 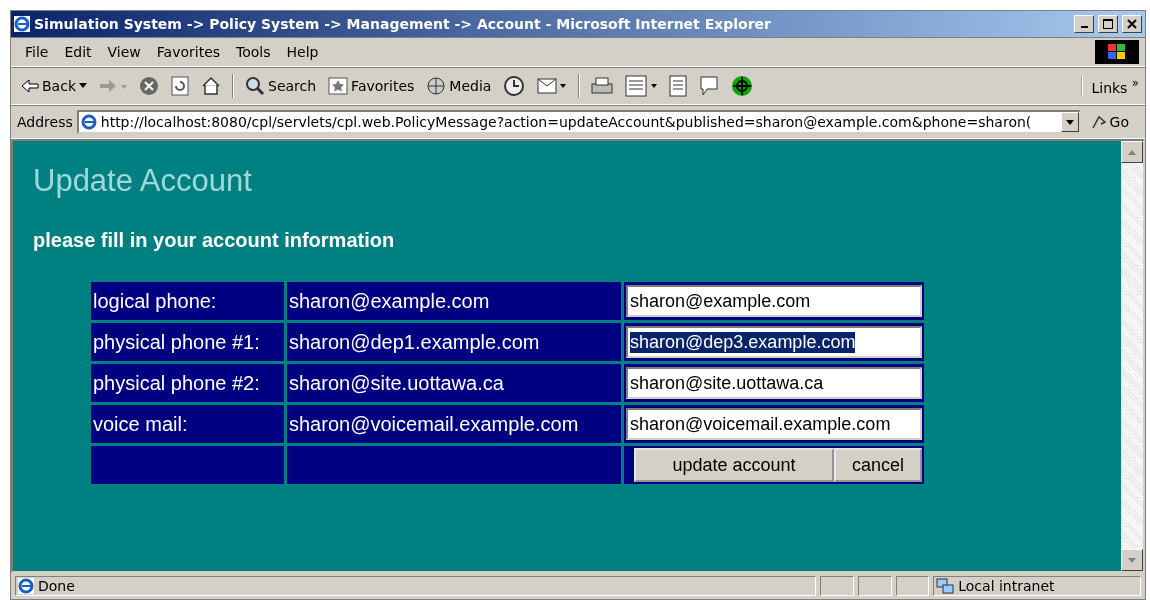 What do you see at coordinates (302, 52) in the screenshot?
I see `menu-item: Help` at bounding box center [302, 52].